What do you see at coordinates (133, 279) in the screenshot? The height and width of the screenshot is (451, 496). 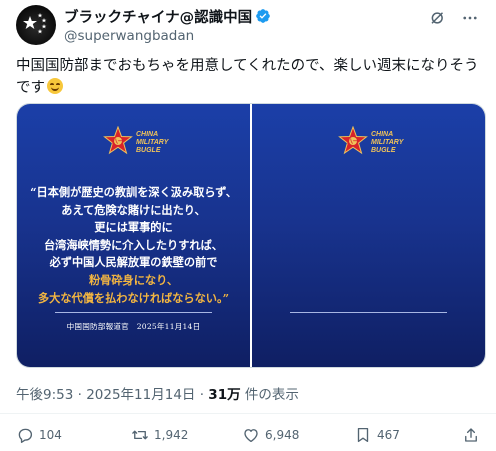 I see `quote-line-highlight: 粉骨砕身になり、` at bounding box center [133, 279].